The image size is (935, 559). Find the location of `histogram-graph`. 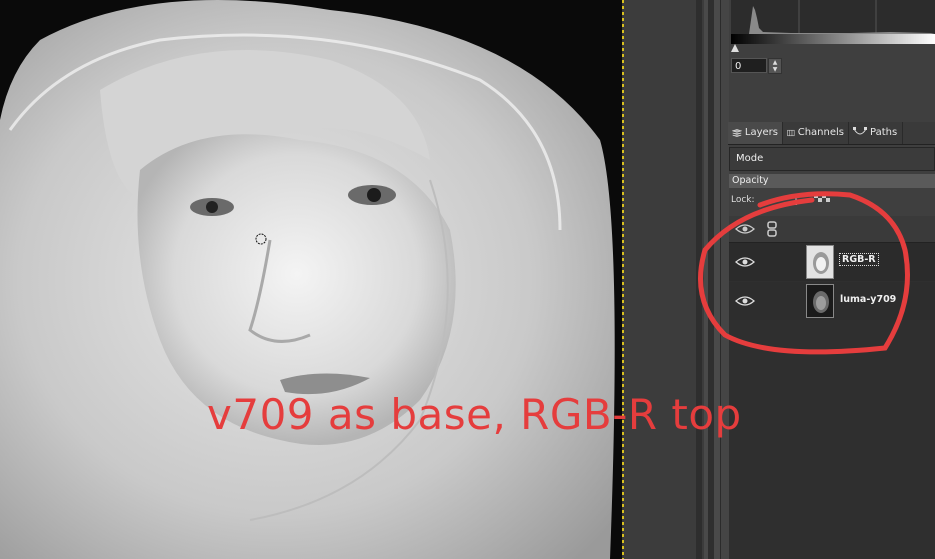

histogram-graph is located at coordinates (837, 17).